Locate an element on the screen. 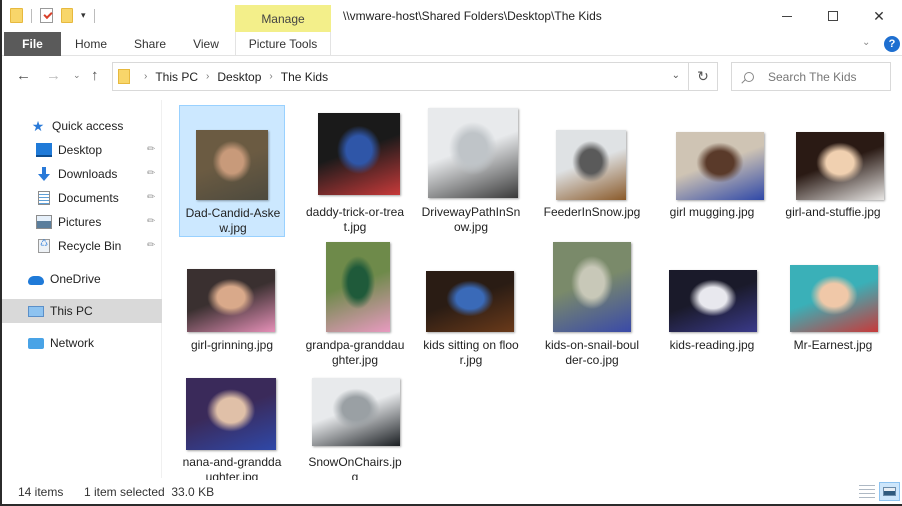  recent-locations-button: ⌄ is located at coordinates (77, 75).